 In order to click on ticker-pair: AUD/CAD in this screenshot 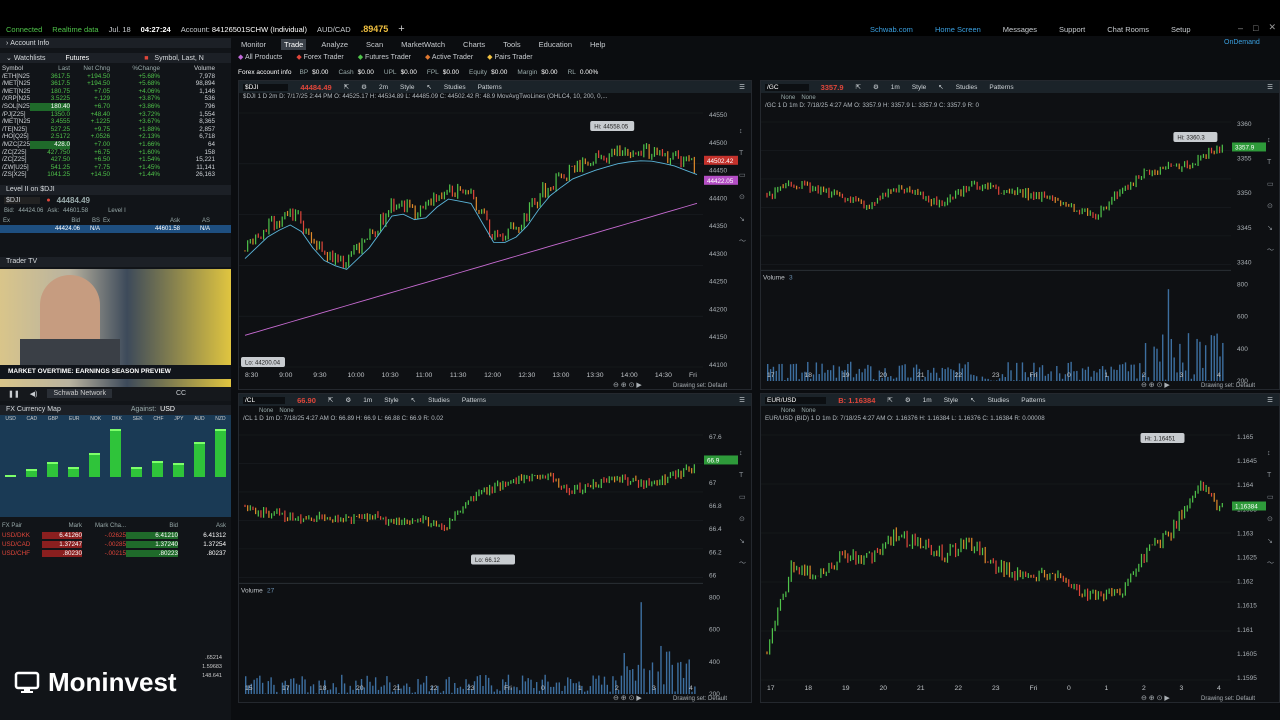, I will do `click(334, 29)`.